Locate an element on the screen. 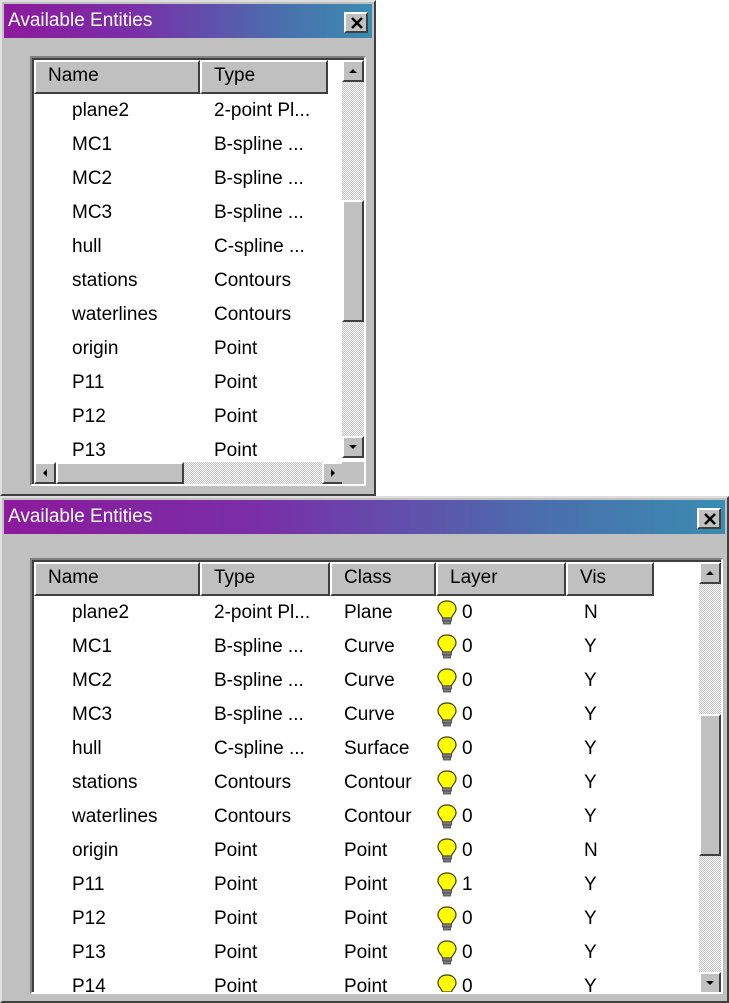 This screenshot has width=729, height=1003. list-item: origin Point Point 0 N is located at coordinates (344, 851).